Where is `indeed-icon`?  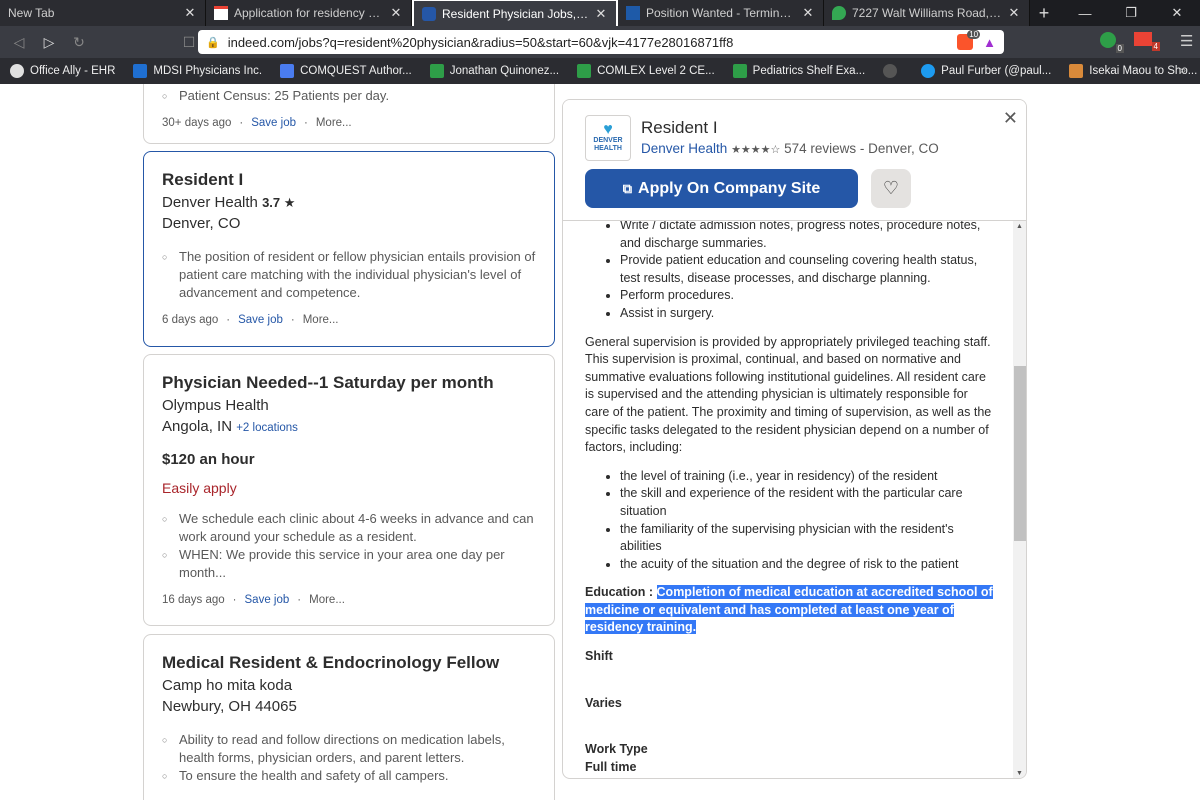 indeed-icon is located at coordinates (429, 13).